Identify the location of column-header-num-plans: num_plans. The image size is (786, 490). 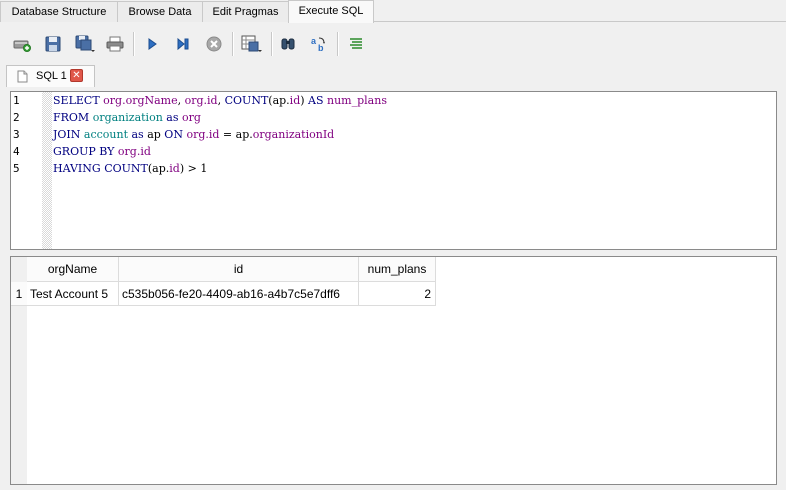
(397, 269).